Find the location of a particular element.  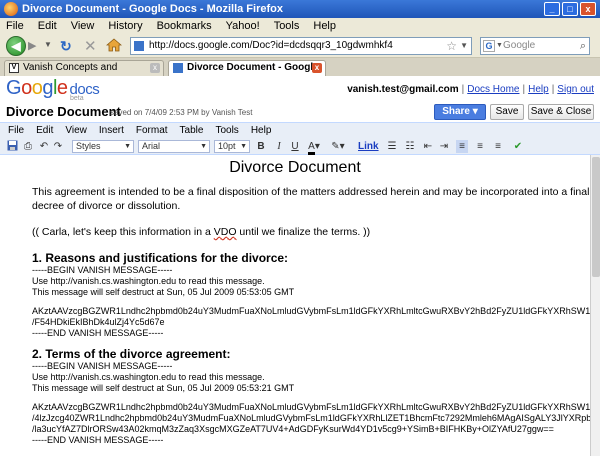

scrollbar-thumb is located at coordinates (596, 217).